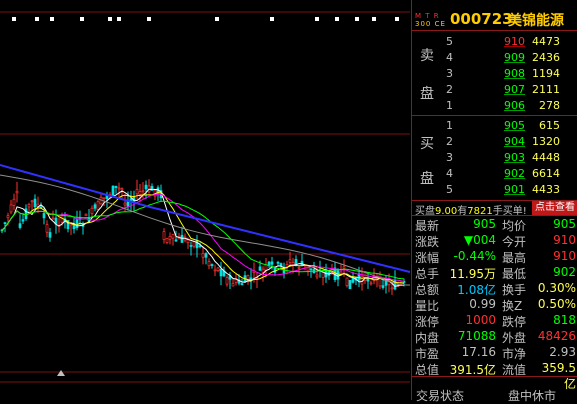 The width and height of the screenshot is (577, 404). Describe the element at coordinates (479, 240) in the screenshot. I see `quote-value: ▼004` at that location.